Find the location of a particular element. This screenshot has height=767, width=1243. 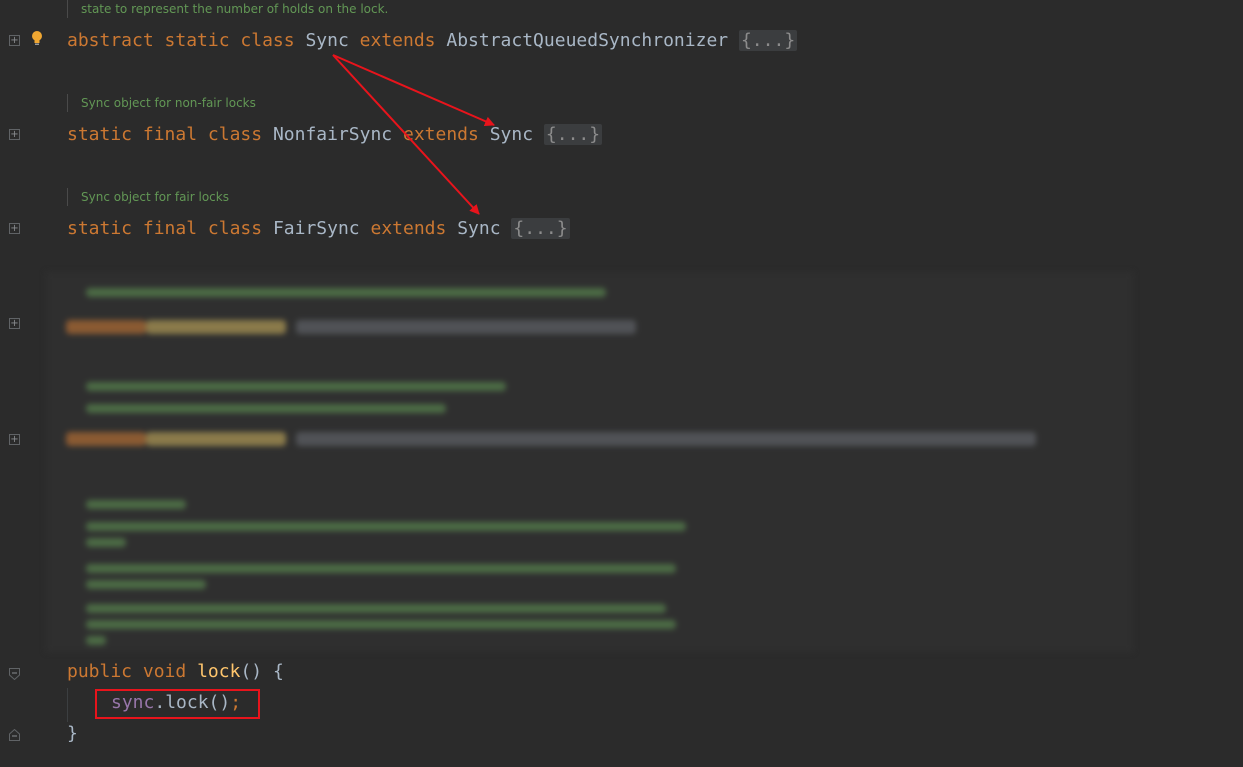

arrow-to-fairsync is located at coordinates (406, 134).